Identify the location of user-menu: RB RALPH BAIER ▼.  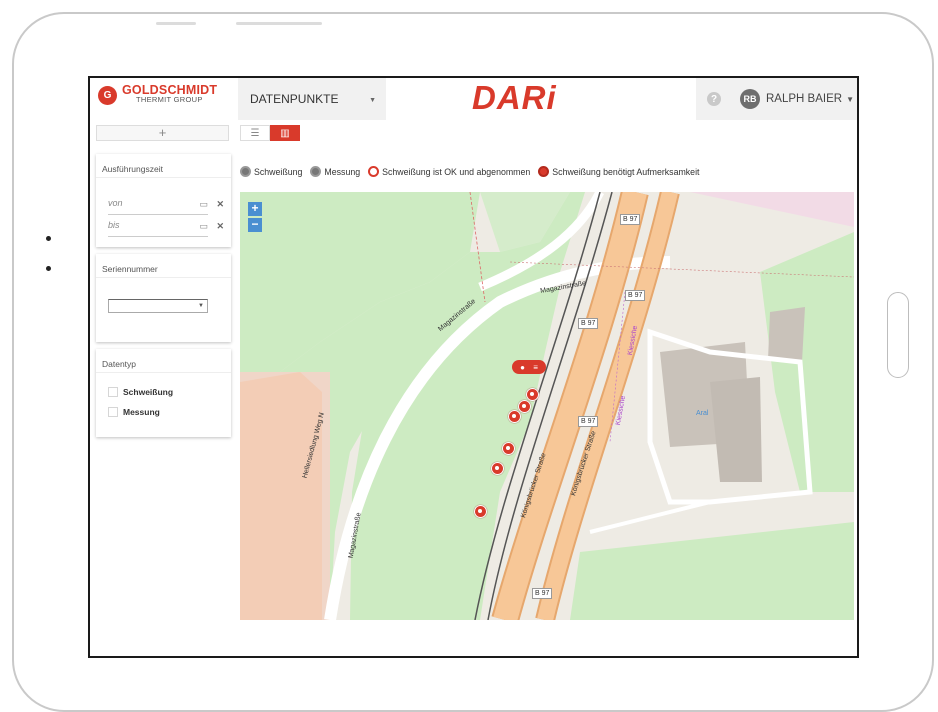
(794, 99).